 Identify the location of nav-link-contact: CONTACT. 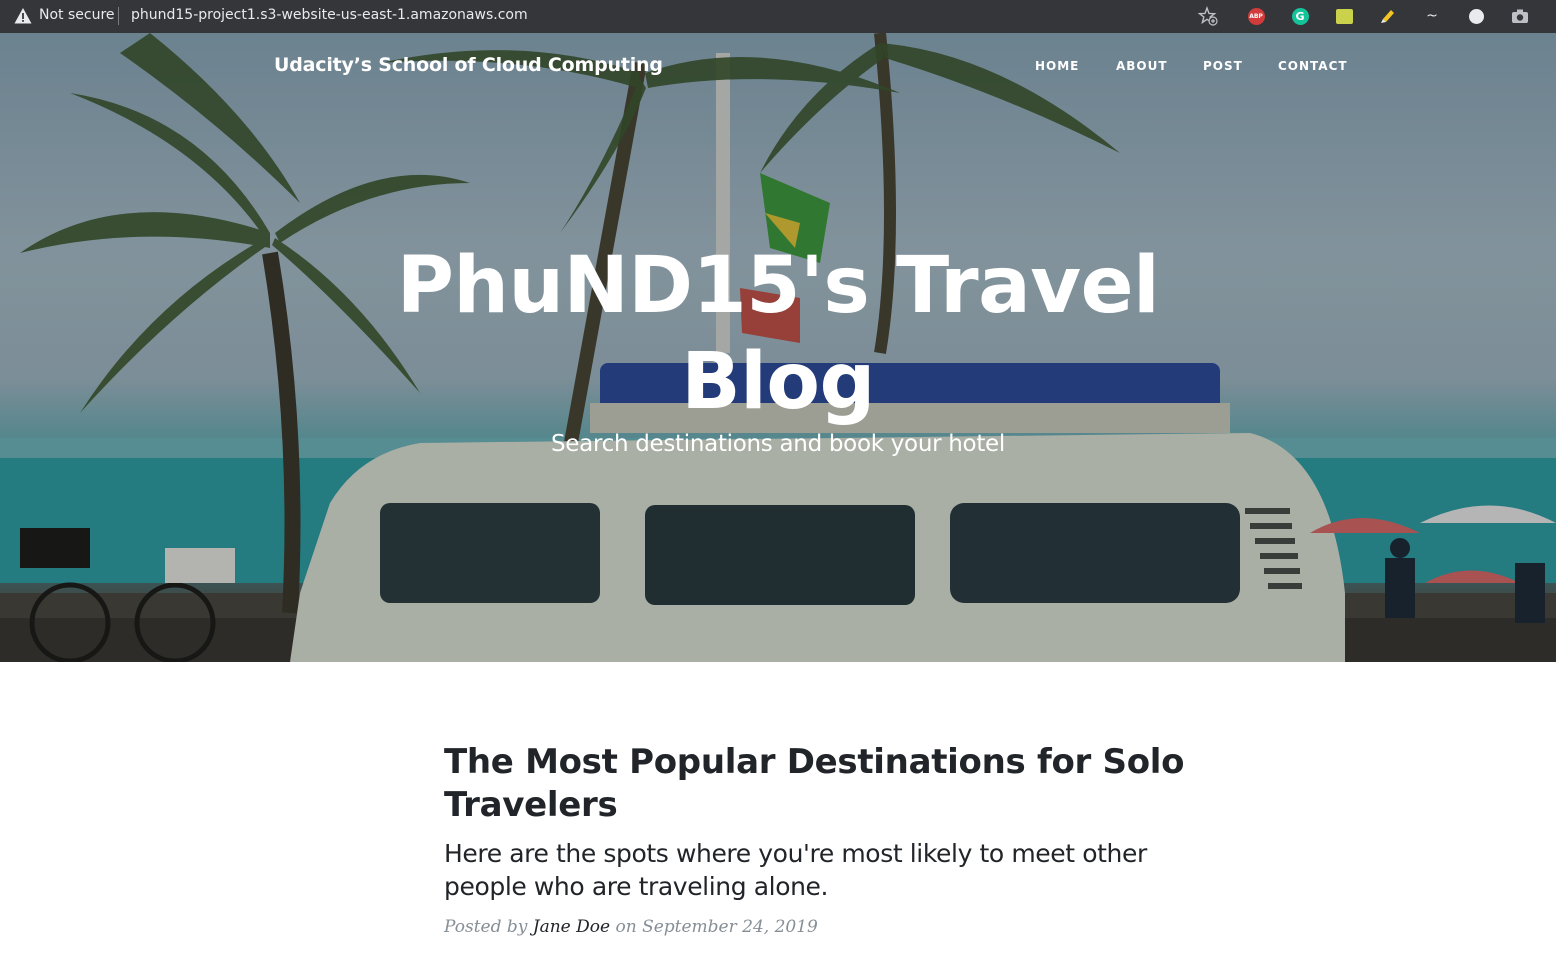
(1313, 66).